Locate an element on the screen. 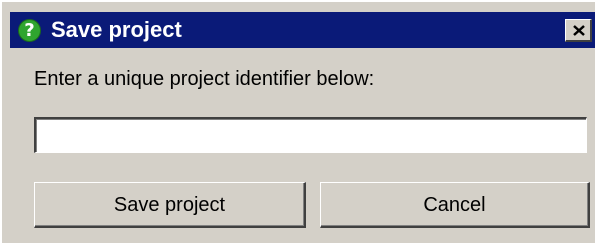 This screenshot has width=595, height=243. project-identifier-input is located at coordinates (310, 135).